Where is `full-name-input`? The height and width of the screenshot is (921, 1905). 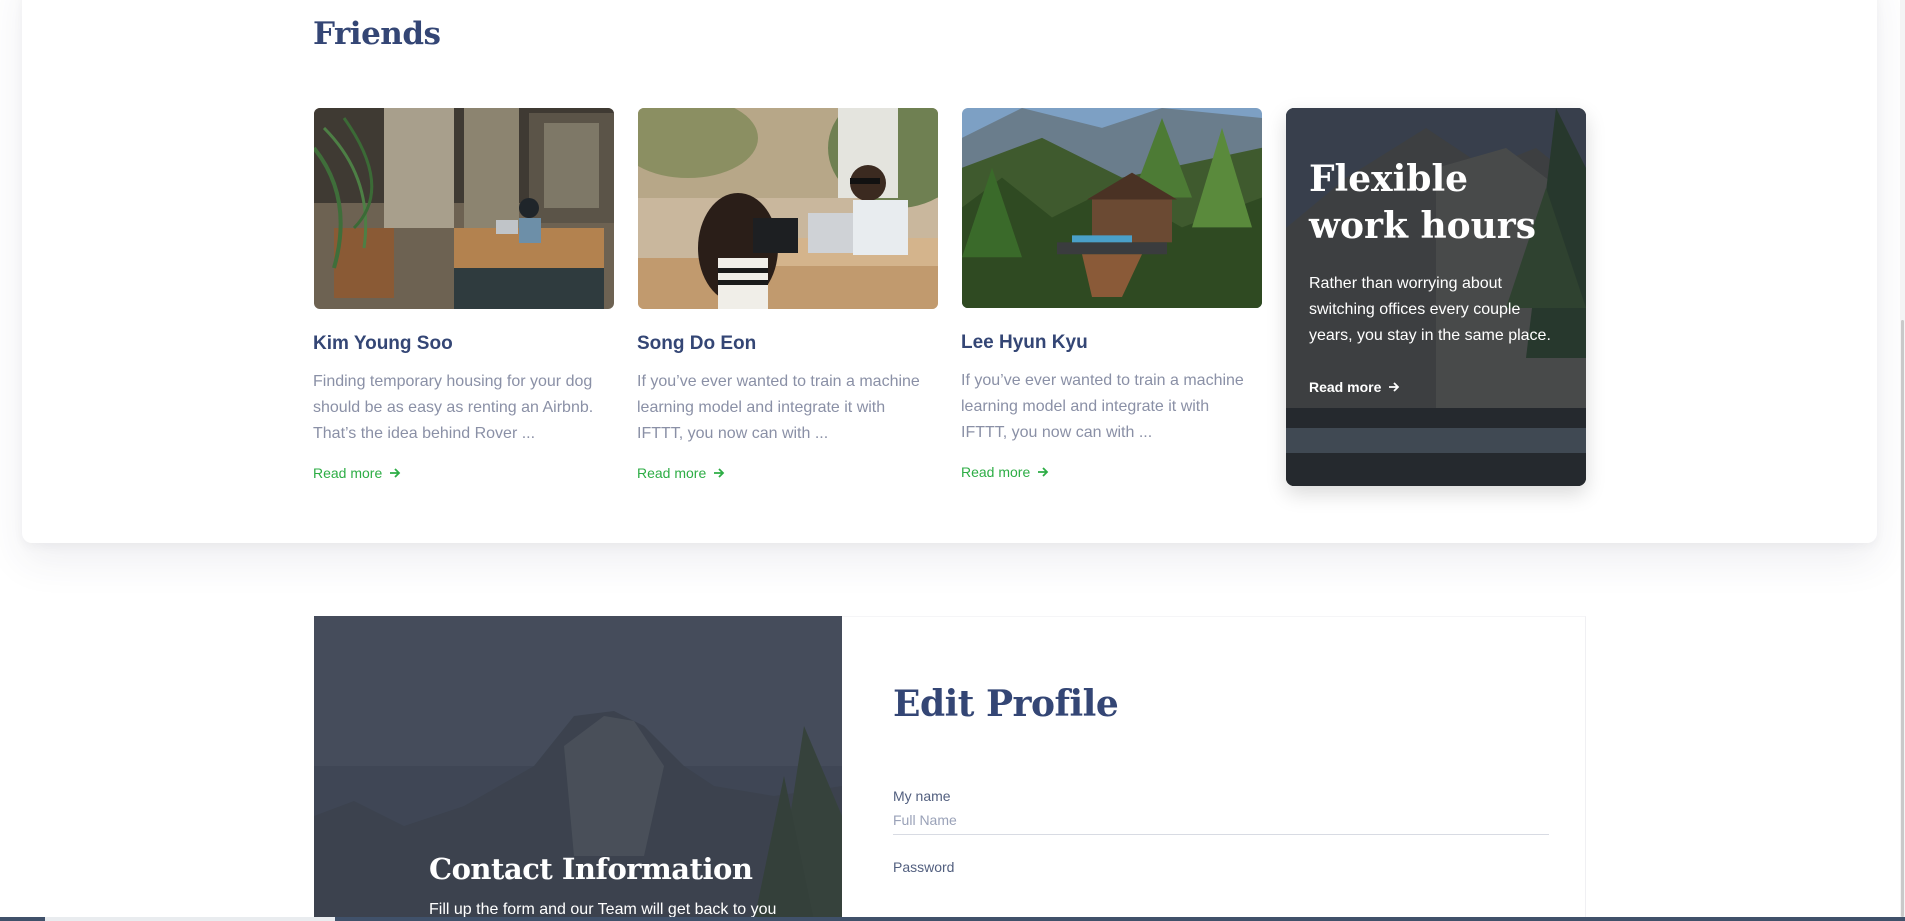
full-name-input is located at coordinates (1221, 820).